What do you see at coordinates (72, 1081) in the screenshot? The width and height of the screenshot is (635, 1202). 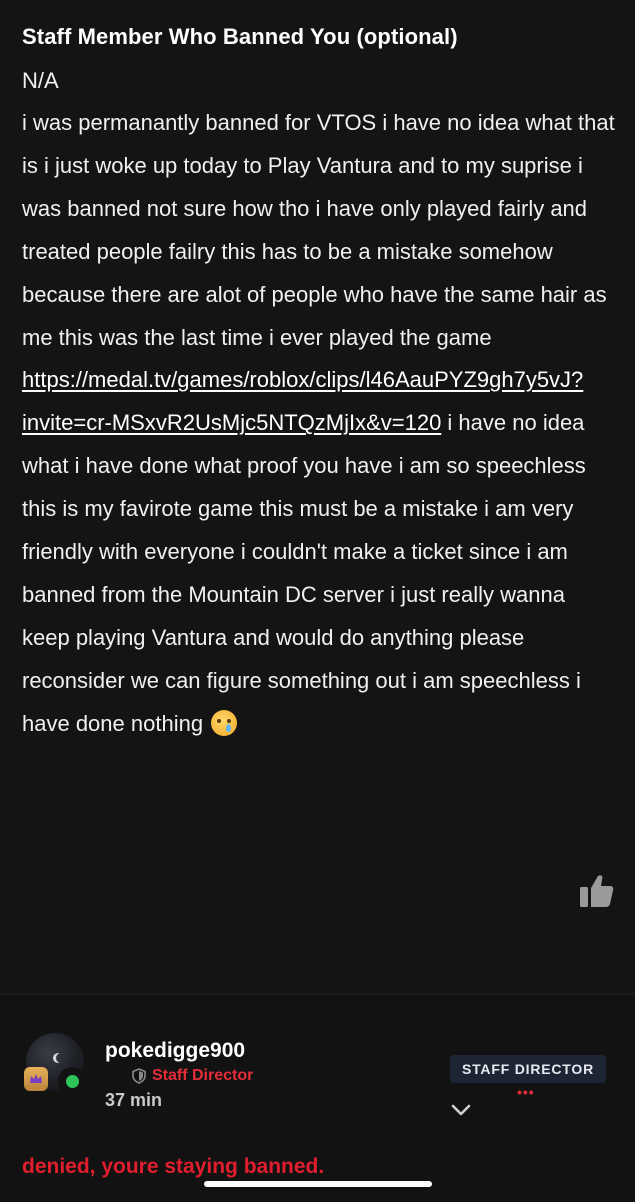 I see `online-status-icon` at bounding box center [72, 1081].